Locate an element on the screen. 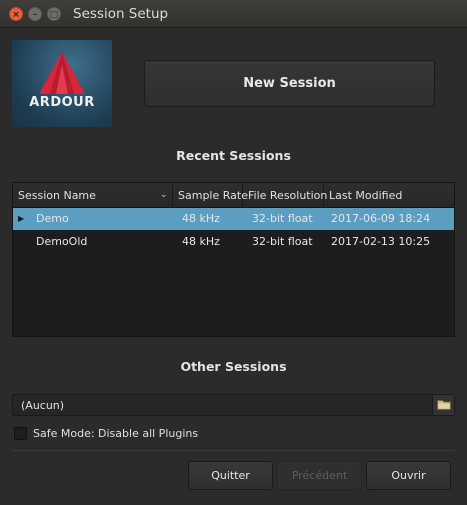  session-name-cell: Demo is located at coordinates (52, 218).